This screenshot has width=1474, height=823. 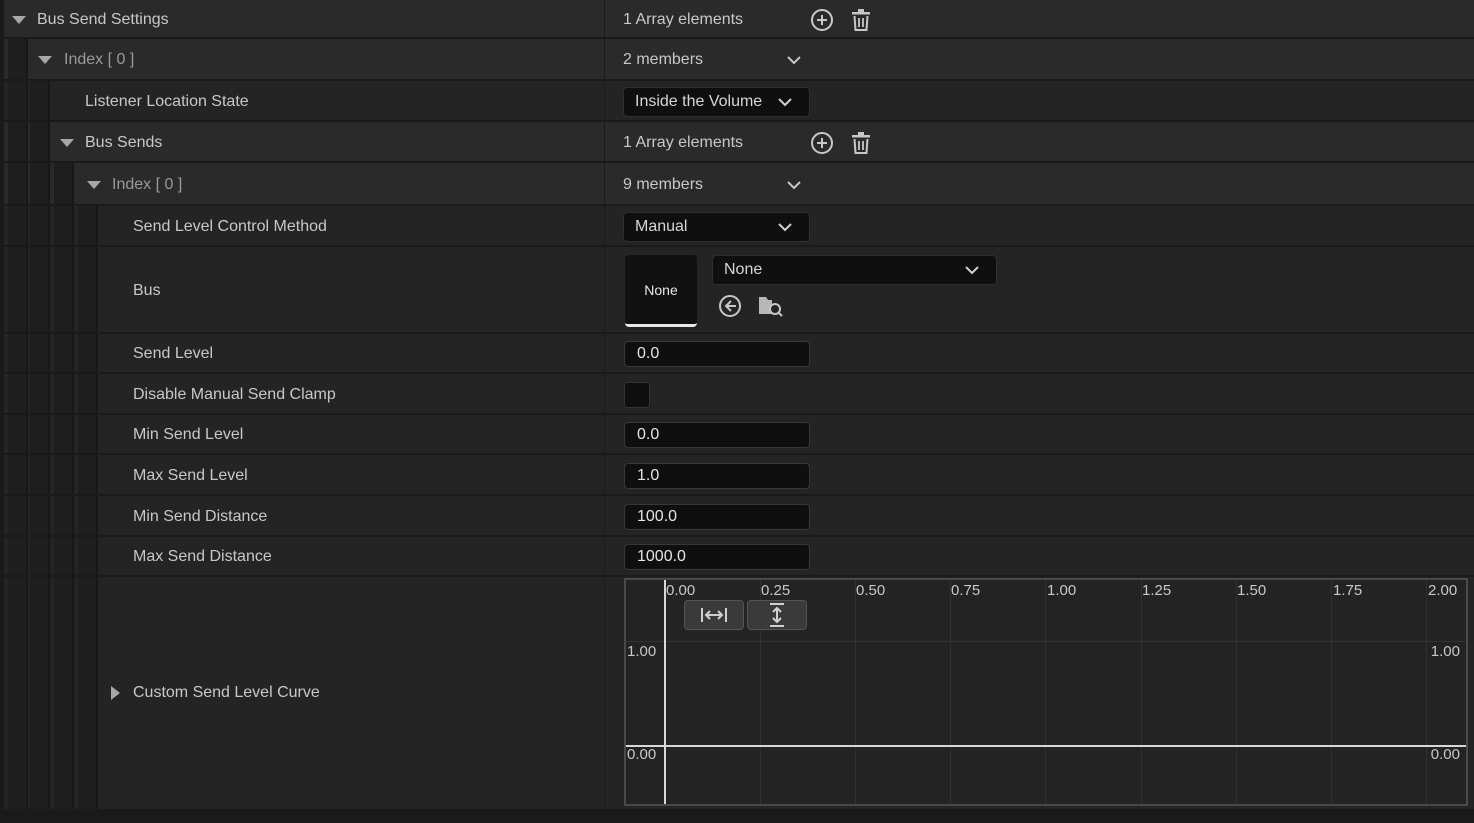 I want to click on bus-asset-picker: None, so click(x=854, y=270).